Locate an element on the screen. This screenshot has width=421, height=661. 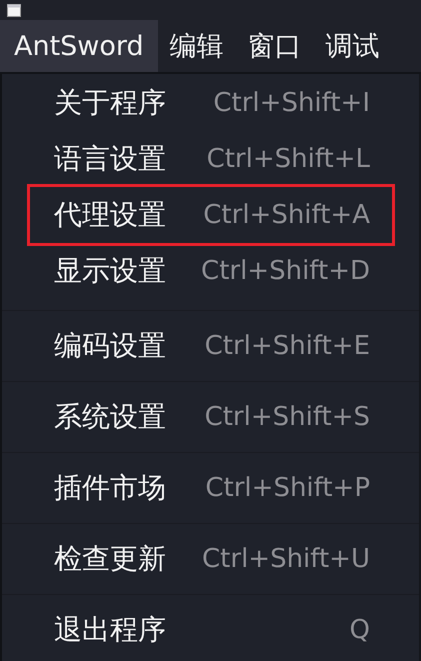
menu-item: 插件市场 Ctrl+Shift+P is located at coordinates (211, 488).